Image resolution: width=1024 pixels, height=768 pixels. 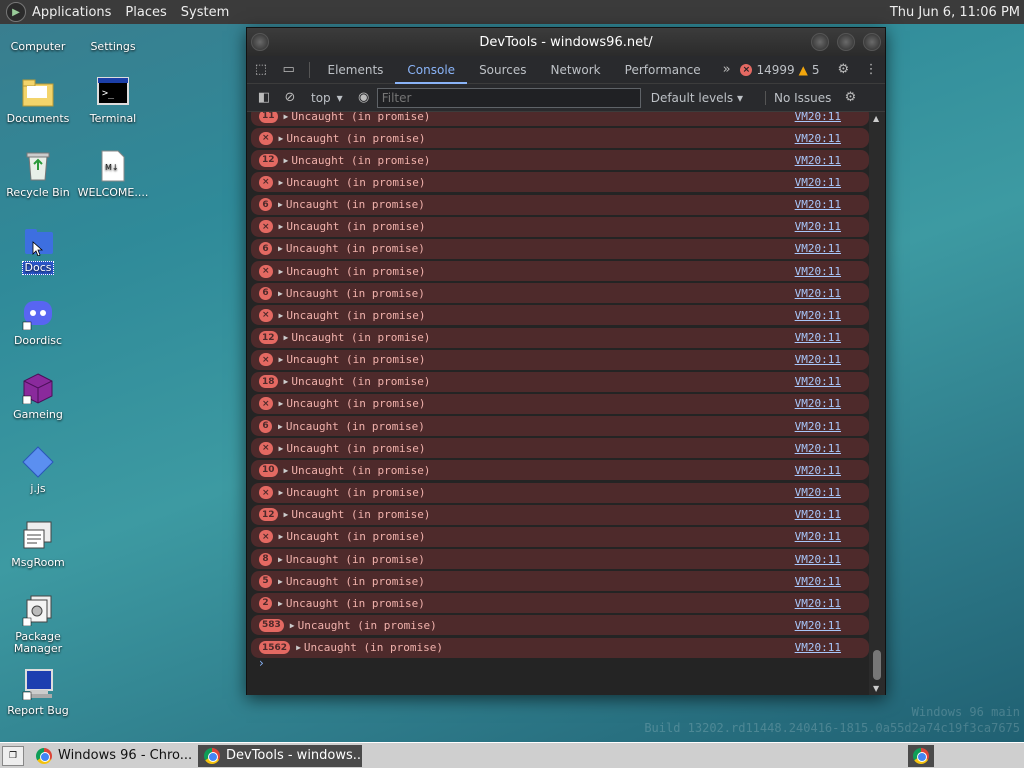 What do you see at coordinates (38, 100) in the screenshot?
I see `desktop-icon-documents: Documents` at bounding box center [38, 100].